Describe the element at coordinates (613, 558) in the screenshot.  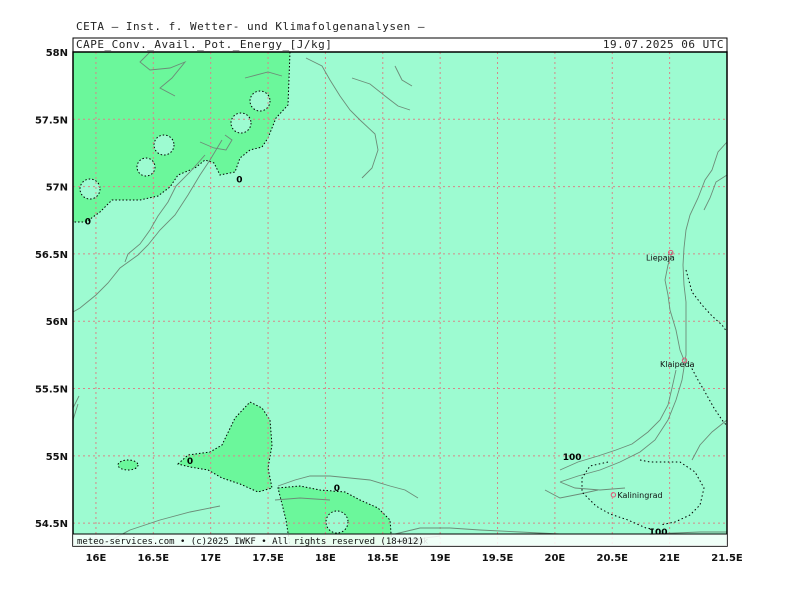
I see `lon-tick-label: 20.5E` at that location.